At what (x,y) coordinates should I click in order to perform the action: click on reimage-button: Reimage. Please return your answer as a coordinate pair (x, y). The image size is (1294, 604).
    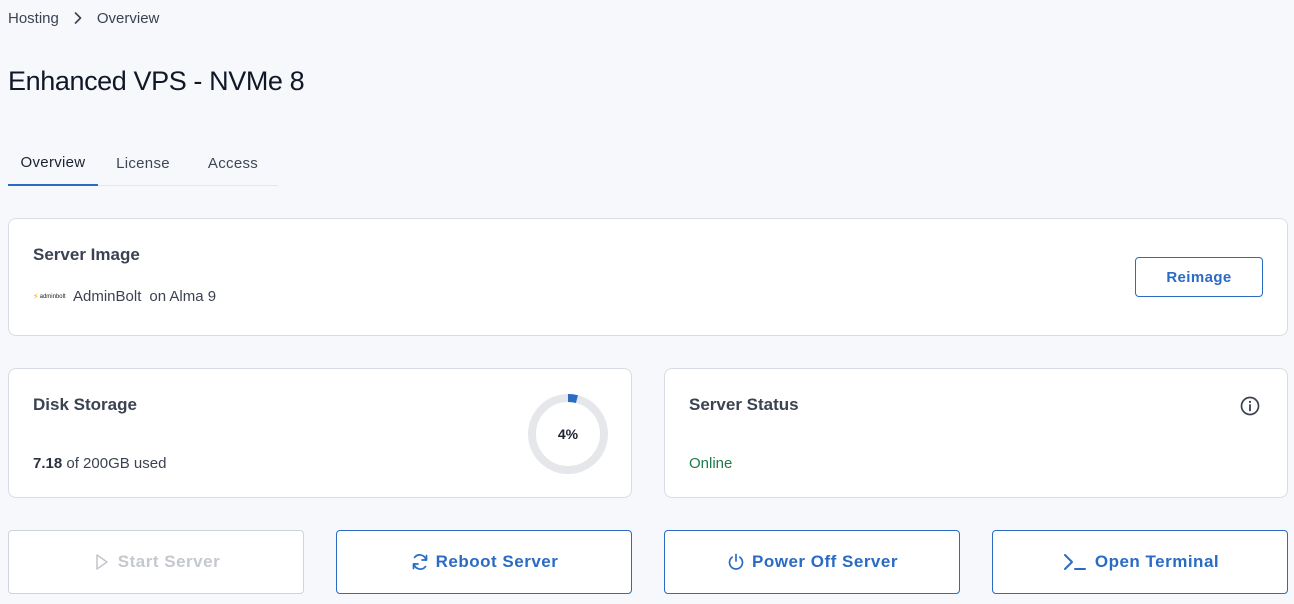
    Looking at the image, I should click on (1199, 277).